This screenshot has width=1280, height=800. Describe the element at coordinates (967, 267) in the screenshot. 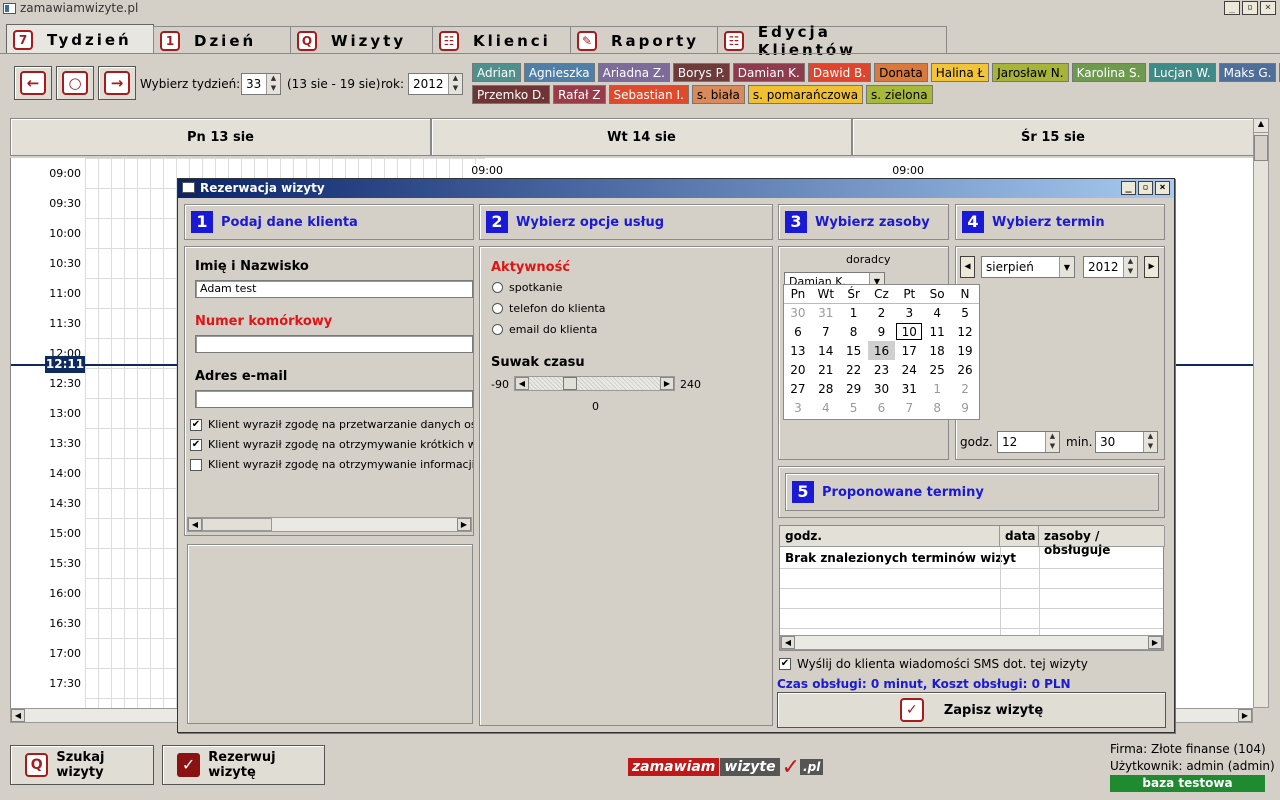

I see `prev-month-button: ◀` at that location.